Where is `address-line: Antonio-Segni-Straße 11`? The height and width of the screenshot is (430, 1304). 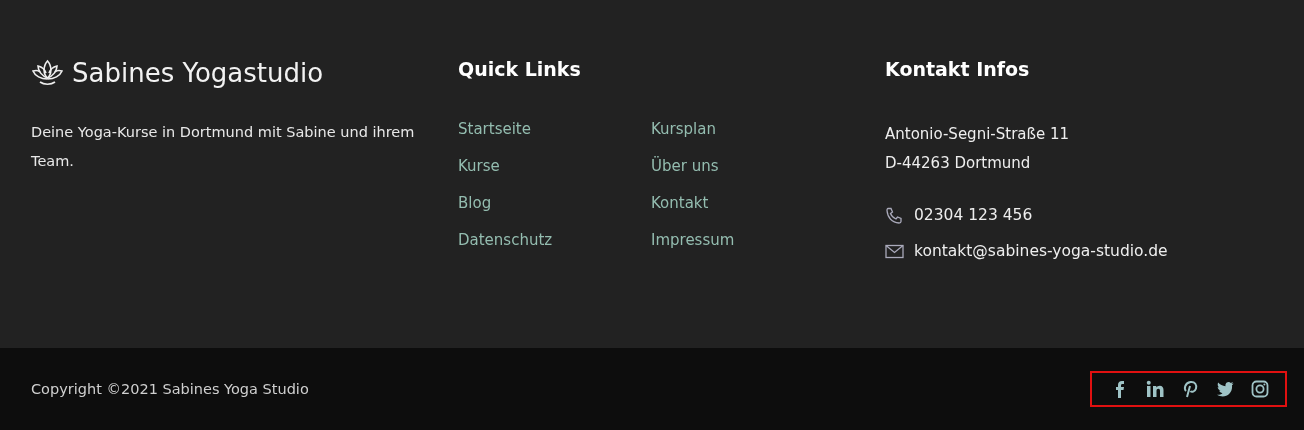
address-line: Antonio-Segni-Straße 11 is located at coordinates (977, 134).